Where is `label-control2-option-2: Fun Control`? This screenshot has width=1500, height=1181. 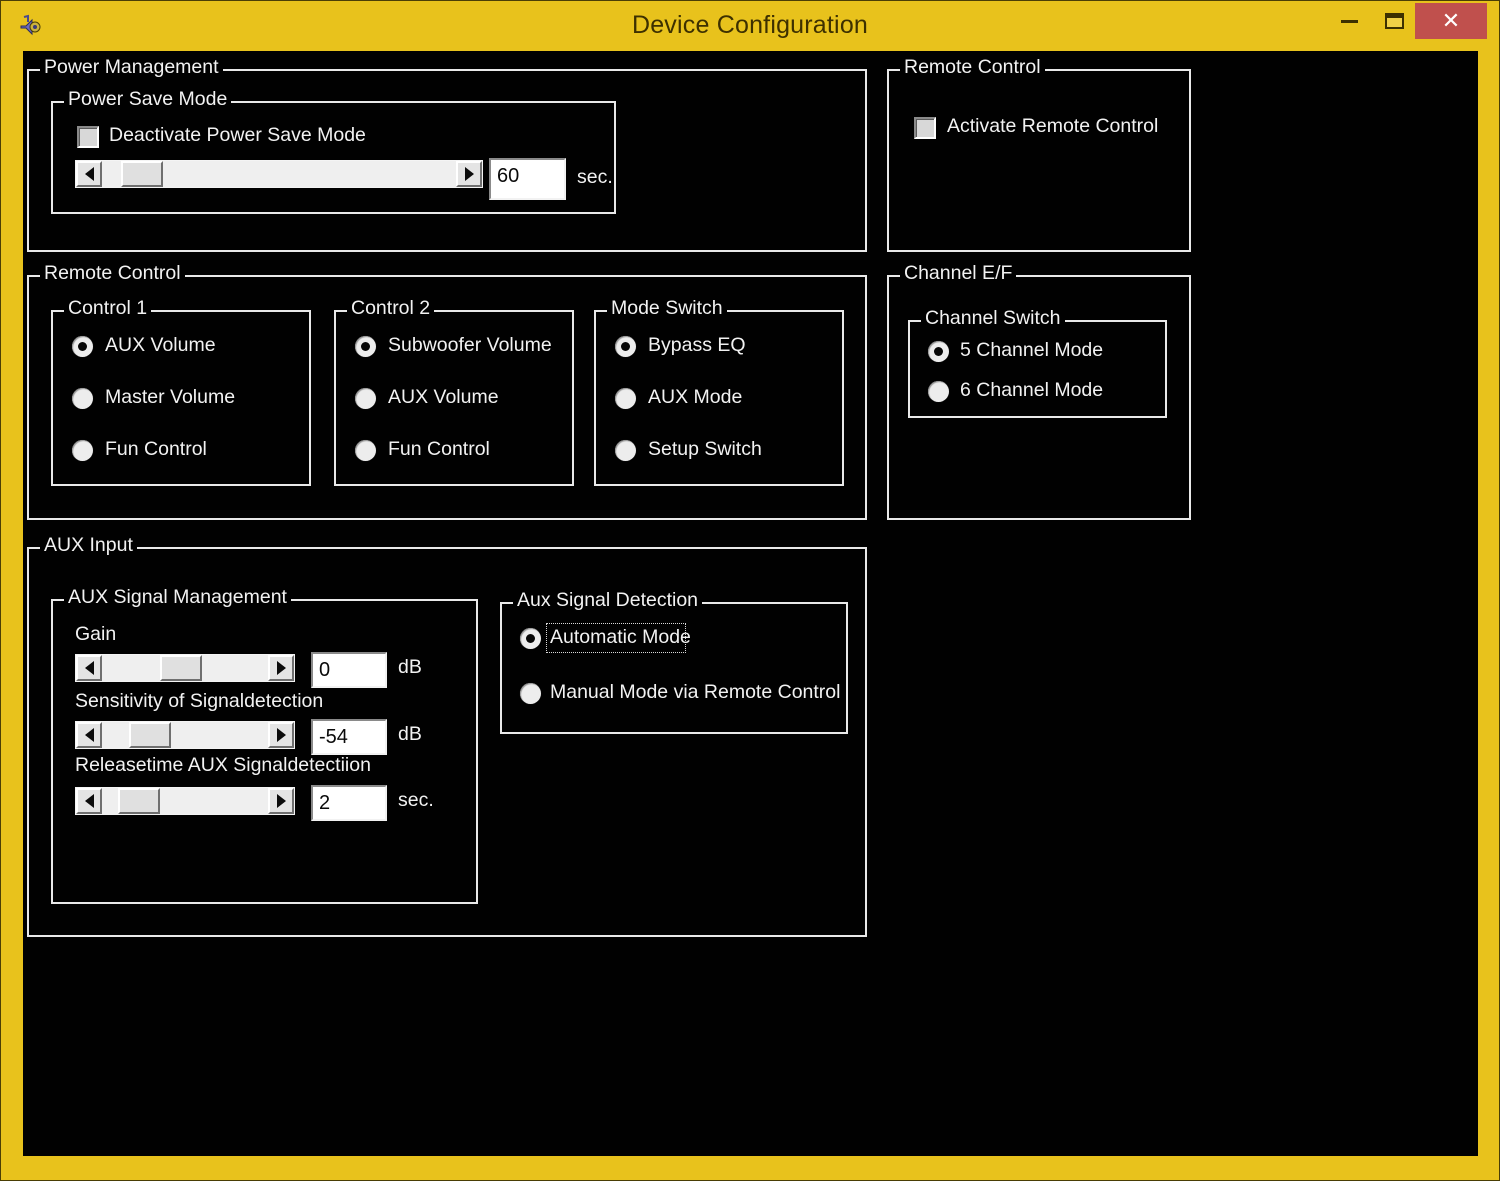
label-control2-option-2: Fun Control is located at coordinates (439, 449).